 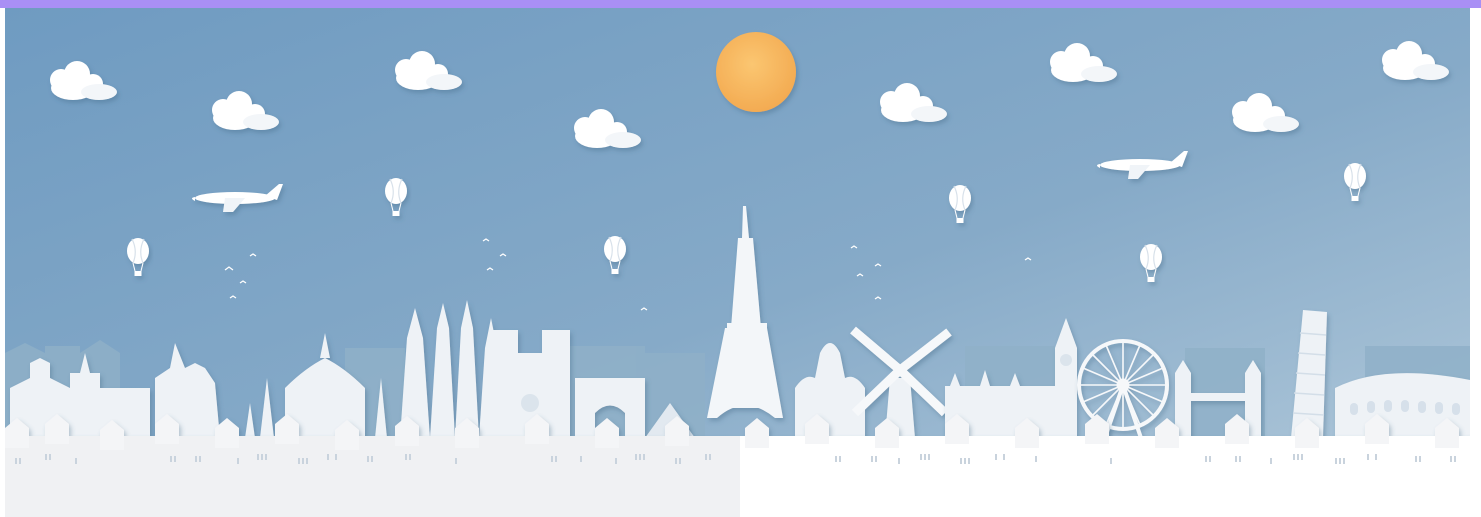 I want to click on sun-icon, so click(x=756, y=72).